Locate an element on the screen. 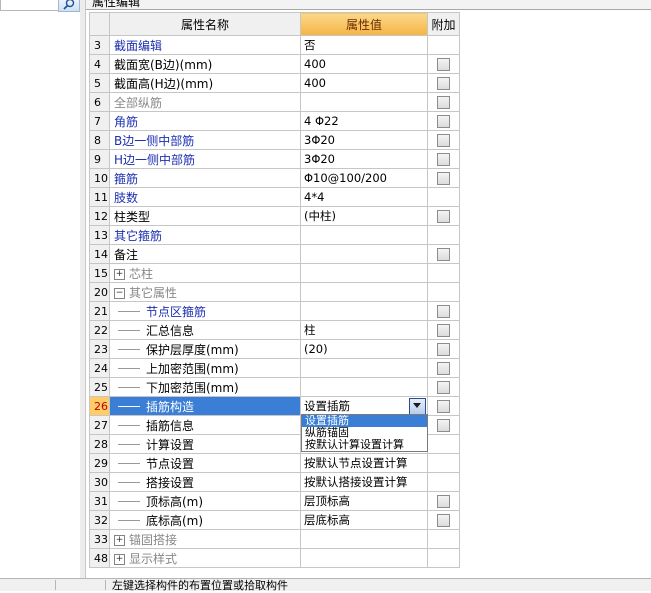  property-row: 29 节点设置 按默认节点设置计算 is located at coordinates (274, 463).